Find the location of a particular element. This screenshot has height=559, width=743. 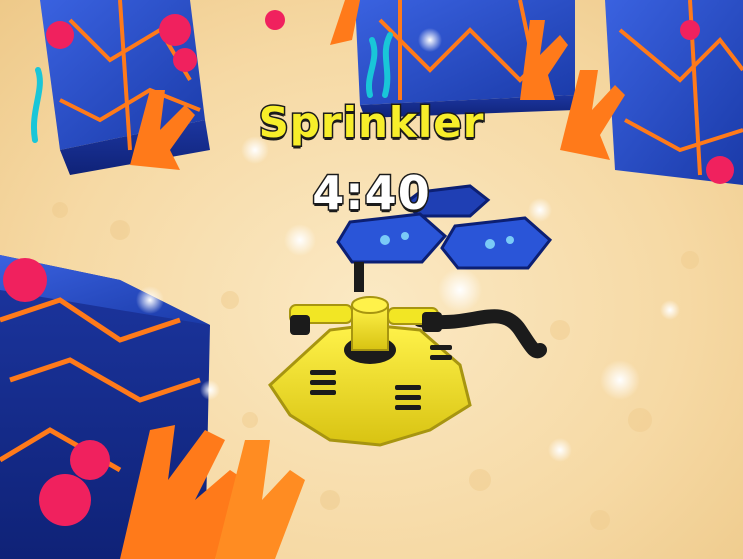

pad-icon is located at coordinates (444, 227).